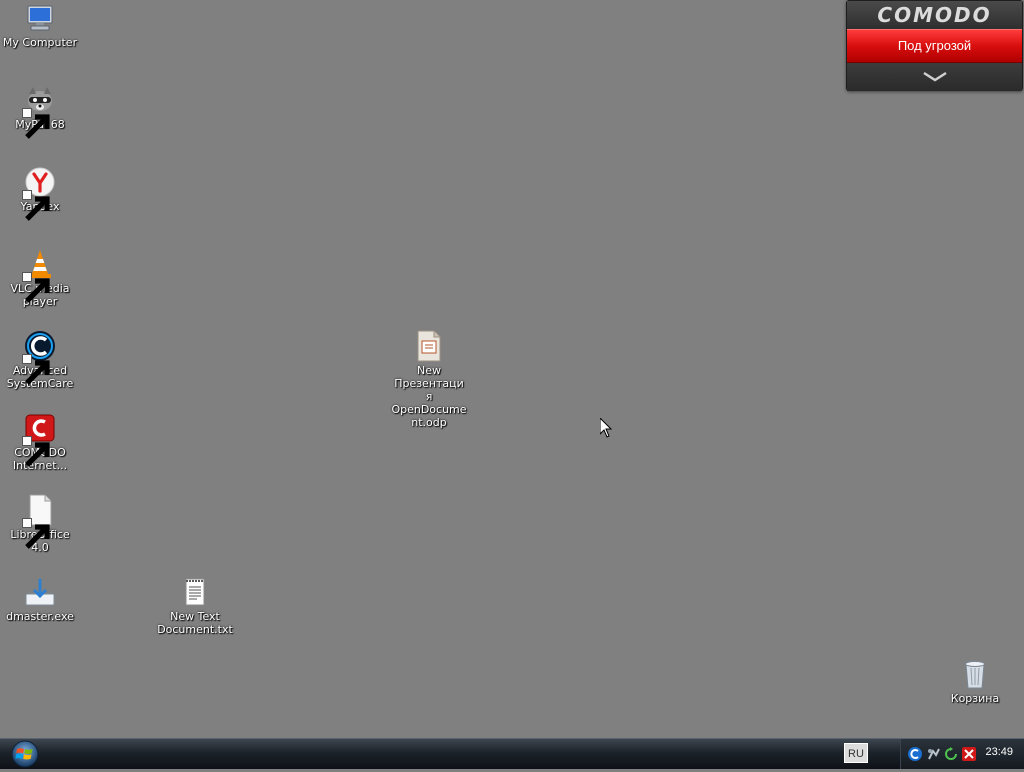 This screenshot has width=1024, height=772. What do you see at coordinates (195, 592) in the screenshot?
I see `text-document-icon` at bounding box center [195, 592].